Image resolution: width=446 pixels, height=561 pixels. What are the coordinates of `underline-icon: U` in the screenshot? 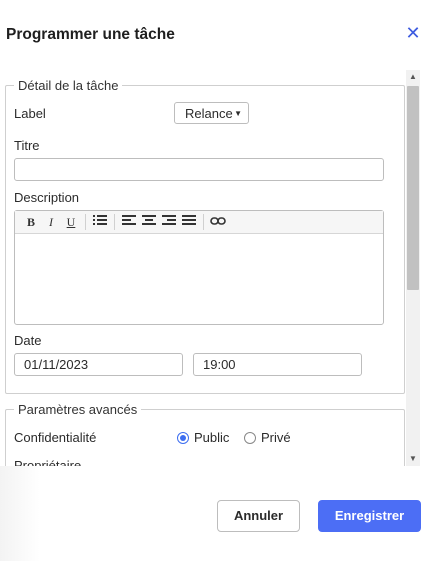 It's located at (71, 222).